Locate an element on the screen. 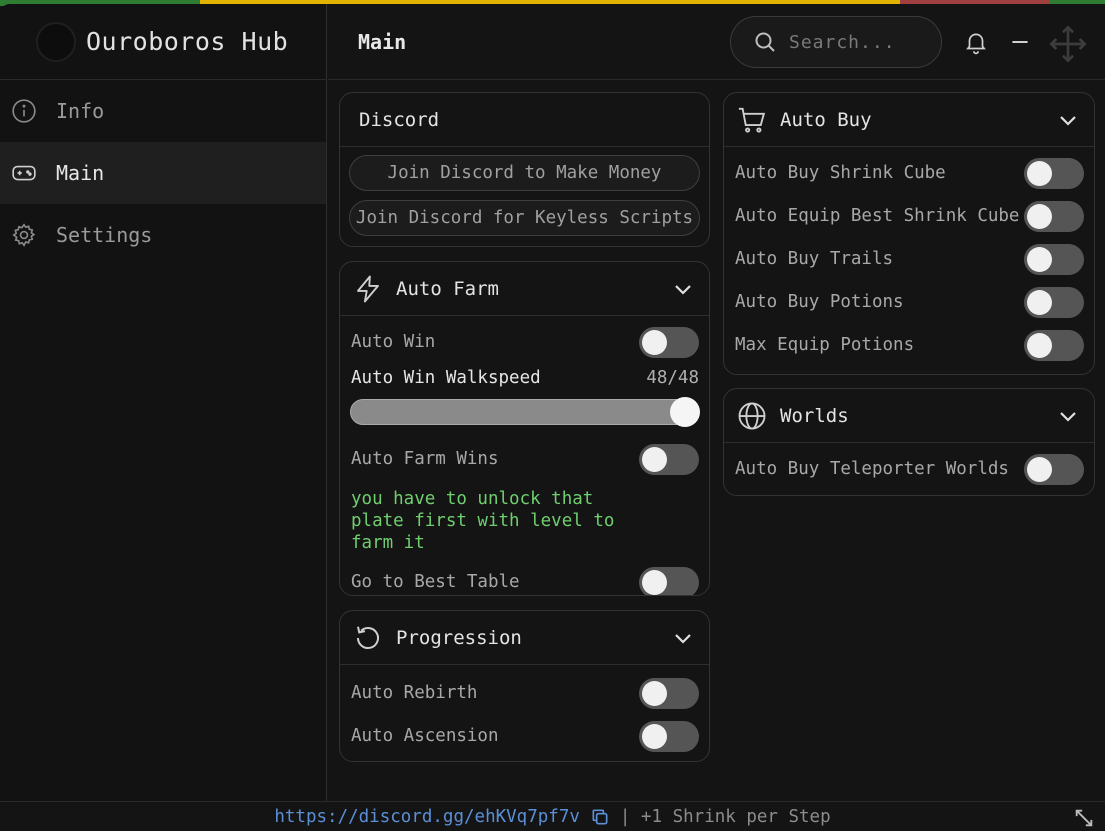  discord-card-title: Discord is located at coordinates (399, 119).